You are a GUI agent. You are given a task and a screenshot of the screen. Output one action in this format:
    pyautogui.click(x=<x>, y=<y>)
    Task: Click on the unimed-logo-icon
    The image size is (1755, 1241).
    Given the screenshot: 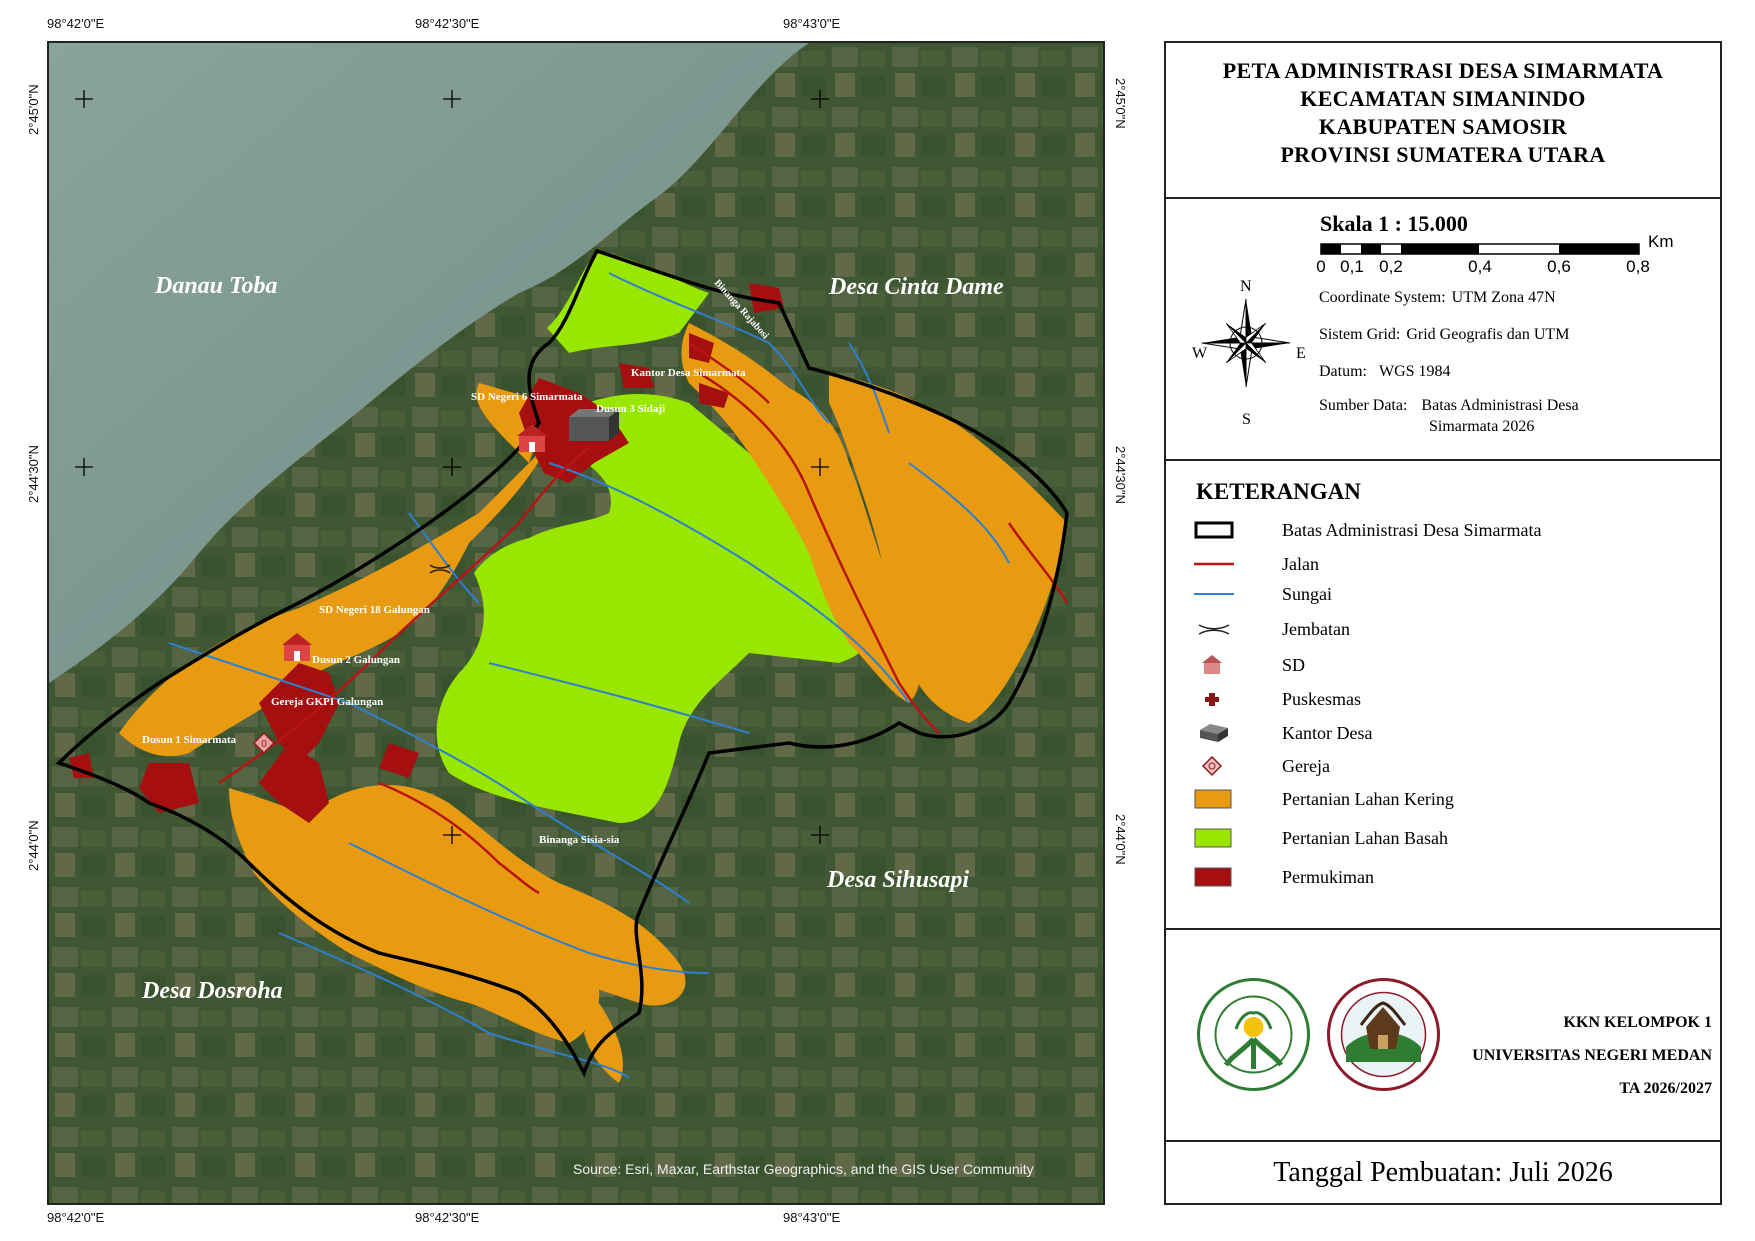 What is the action you would take?
    pyautogui.click(x=1253, y=1034)
    